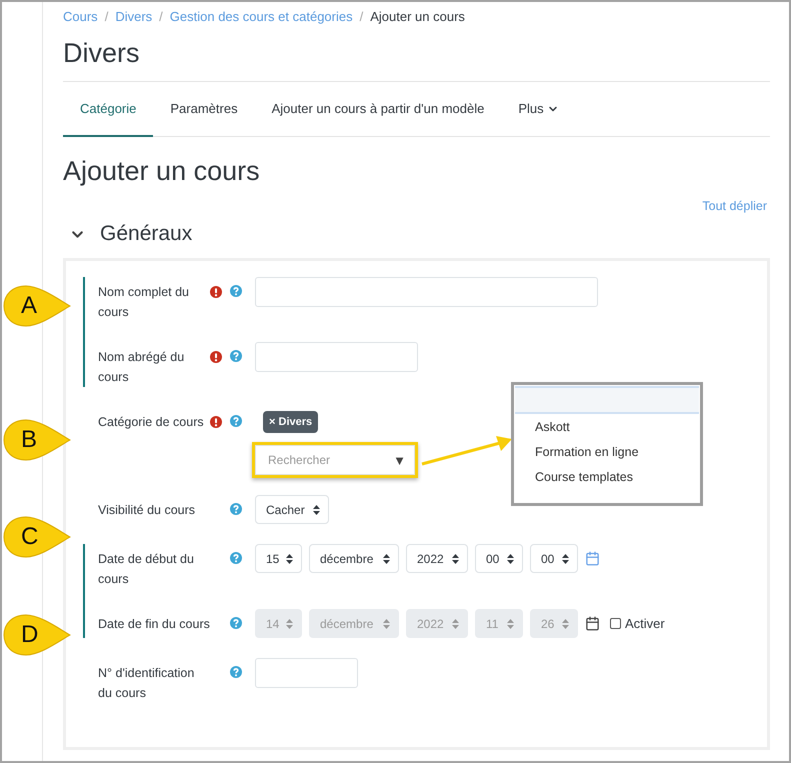 This screenshot has height=763, width=791. Describe the element at coordinates (416, 59) in the screenshot. I see `category-title: Divers` at that location.